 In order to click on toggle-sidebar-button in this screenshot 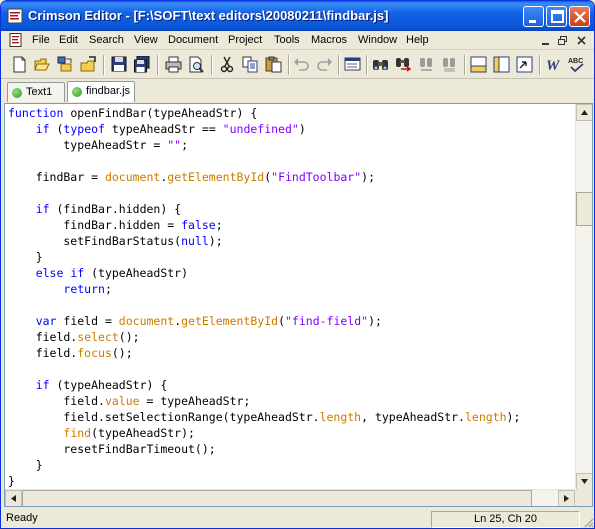, I will do `click(501, 64)`.